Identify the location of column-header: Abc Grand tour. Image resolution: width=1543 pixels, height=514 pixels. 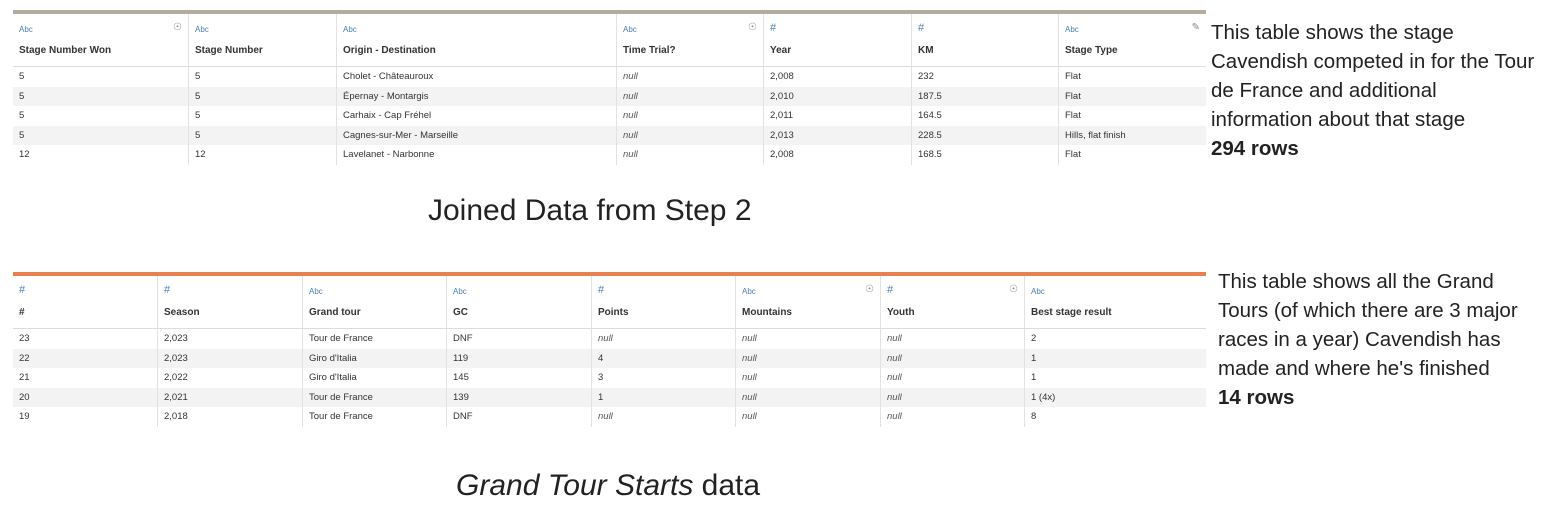
(375, 302).